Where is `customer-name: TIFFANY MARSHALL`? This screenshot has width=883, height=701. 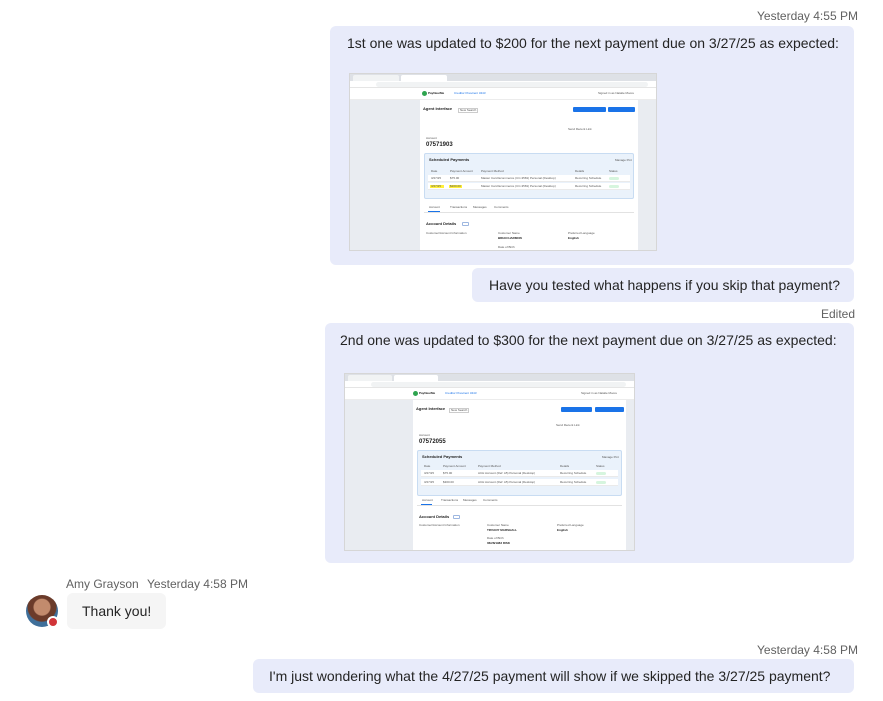 customer-name: TIFFANY MARSHALL is located at coordinates (502, 530).